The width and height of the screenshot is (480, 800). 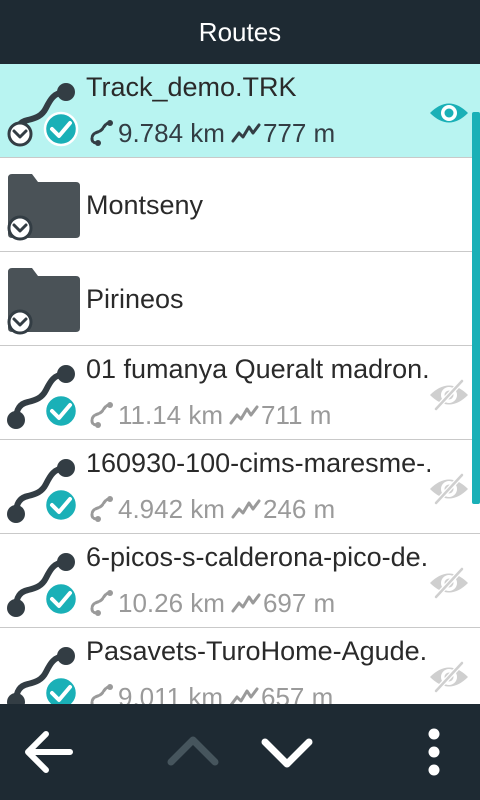 I want to click on route-stats: 9.784 km 777 m, so click(x=210, y=133).